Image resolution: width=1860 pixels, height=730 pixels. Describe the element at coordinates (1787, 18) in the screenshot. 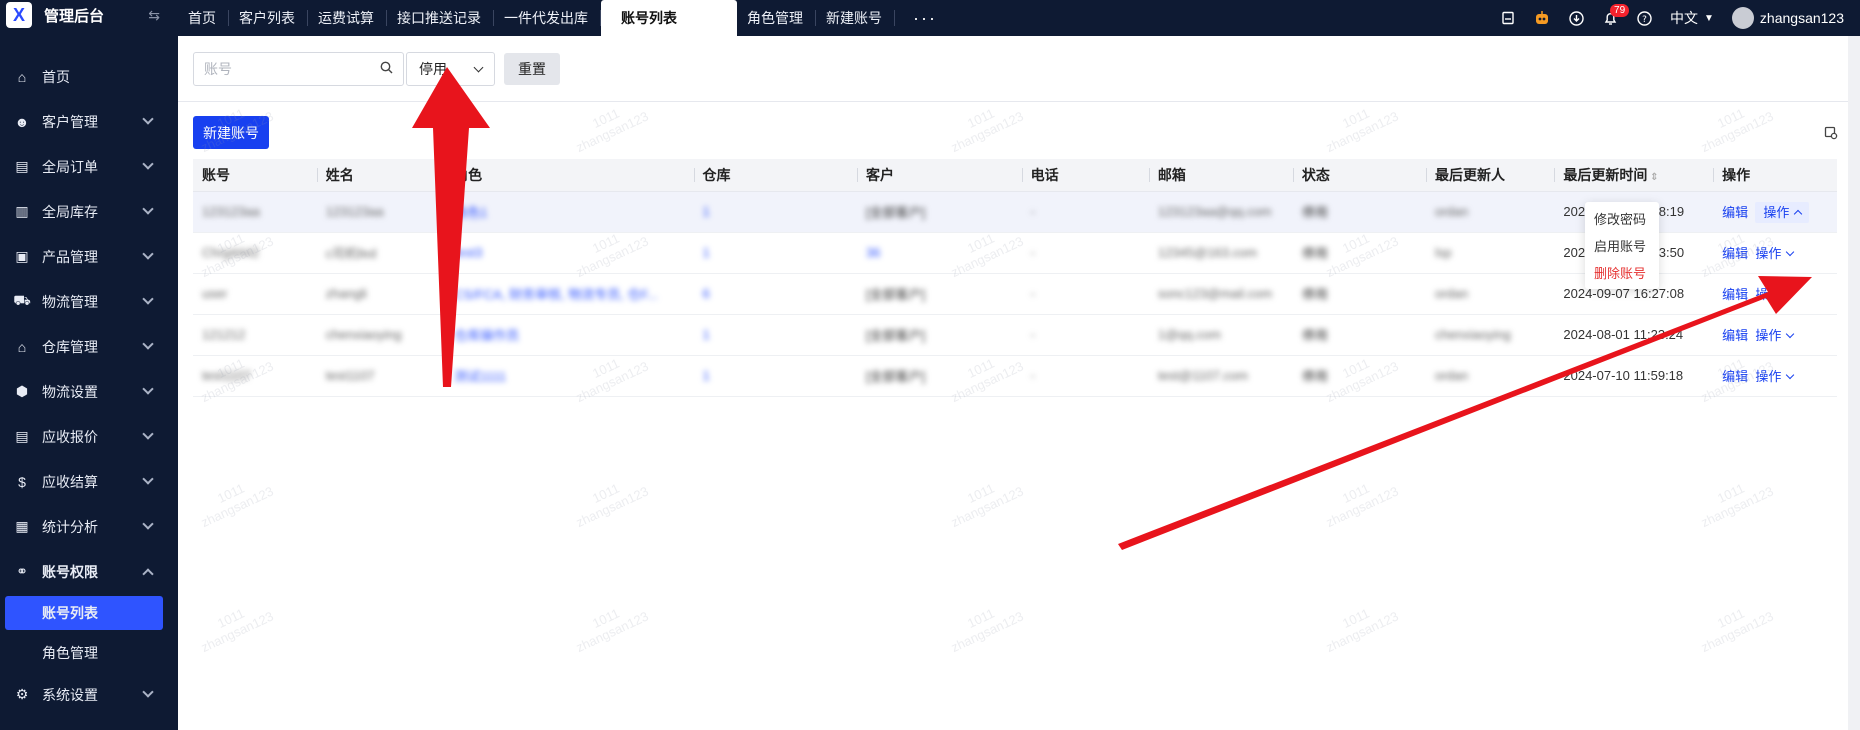

I see `user-menu: zhangsan123` at that location.